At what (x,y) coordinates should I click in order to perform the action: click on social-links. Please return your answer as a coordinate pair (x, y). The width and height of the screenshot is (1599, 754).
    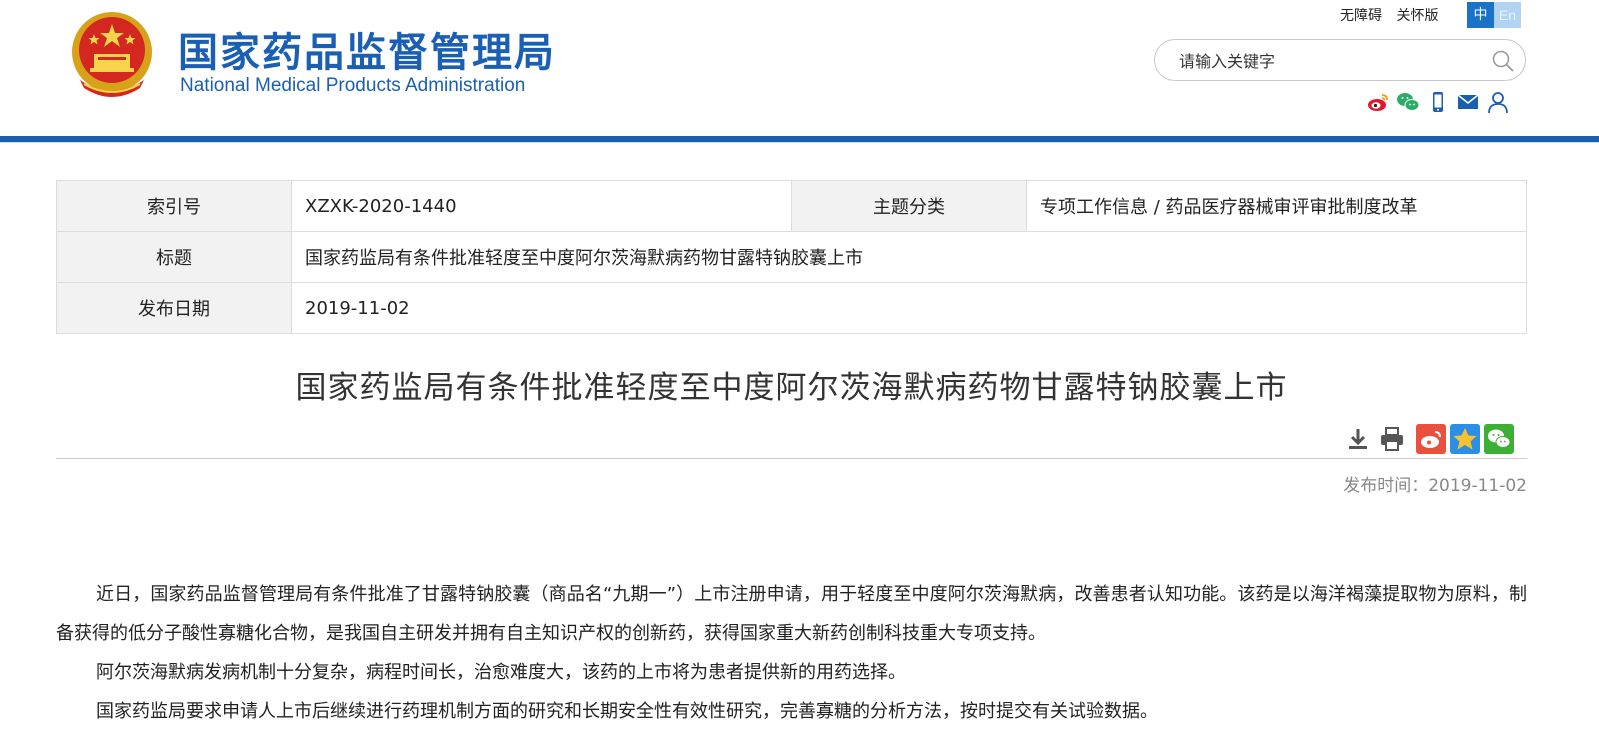
    Looking at the image, I should click on (1438, 102).